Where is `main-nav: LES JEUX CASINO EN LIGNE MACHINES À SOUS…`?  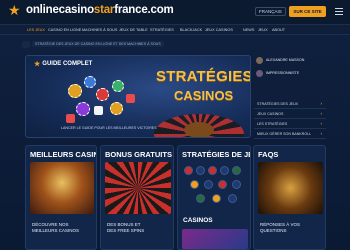 main-nav: LES JEUX CASINO EN LIGNE MACHINES À SOUS… is located at coordinates (175, 29).